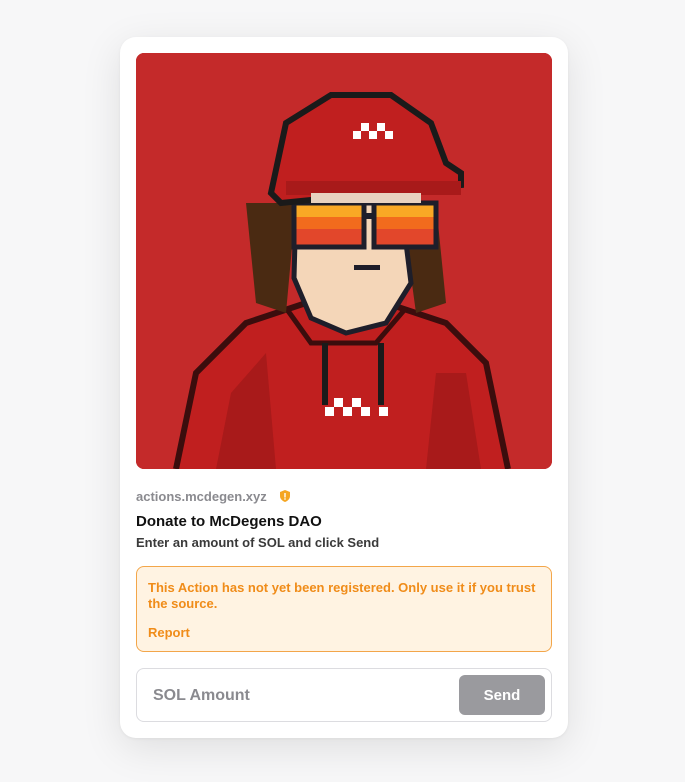  What do you see at coordinates (201, 496) in the screenshot?
I see `action-domain: actions.mcdegen.xyz` at bounding box center [201, 496].